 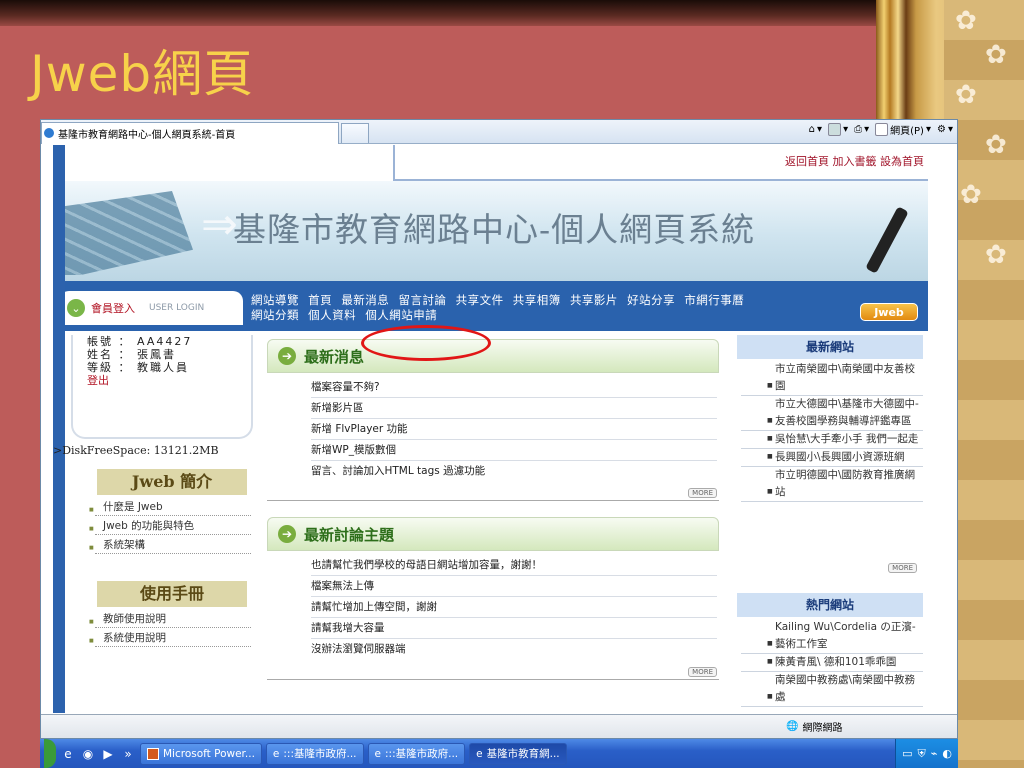 What do you see at coordinates (514, 565) in the screenshot?
I see `forum-item: 也請幫忙我們學校的母語日網站增加容量，謝謝！` at bounding box center [514, 565].